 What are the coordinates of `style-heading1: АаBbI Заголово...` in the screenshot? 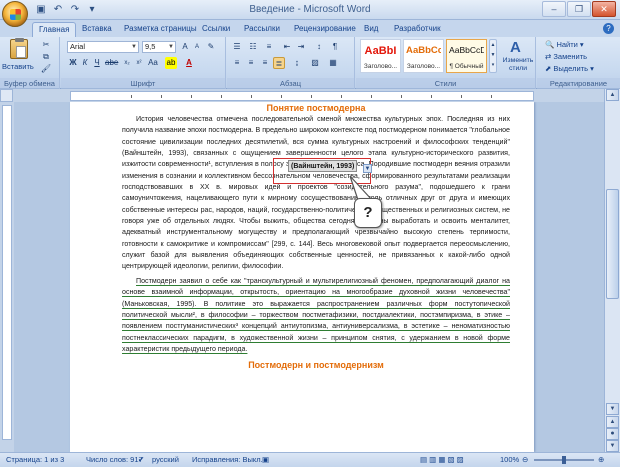 It's located at (380, 56).